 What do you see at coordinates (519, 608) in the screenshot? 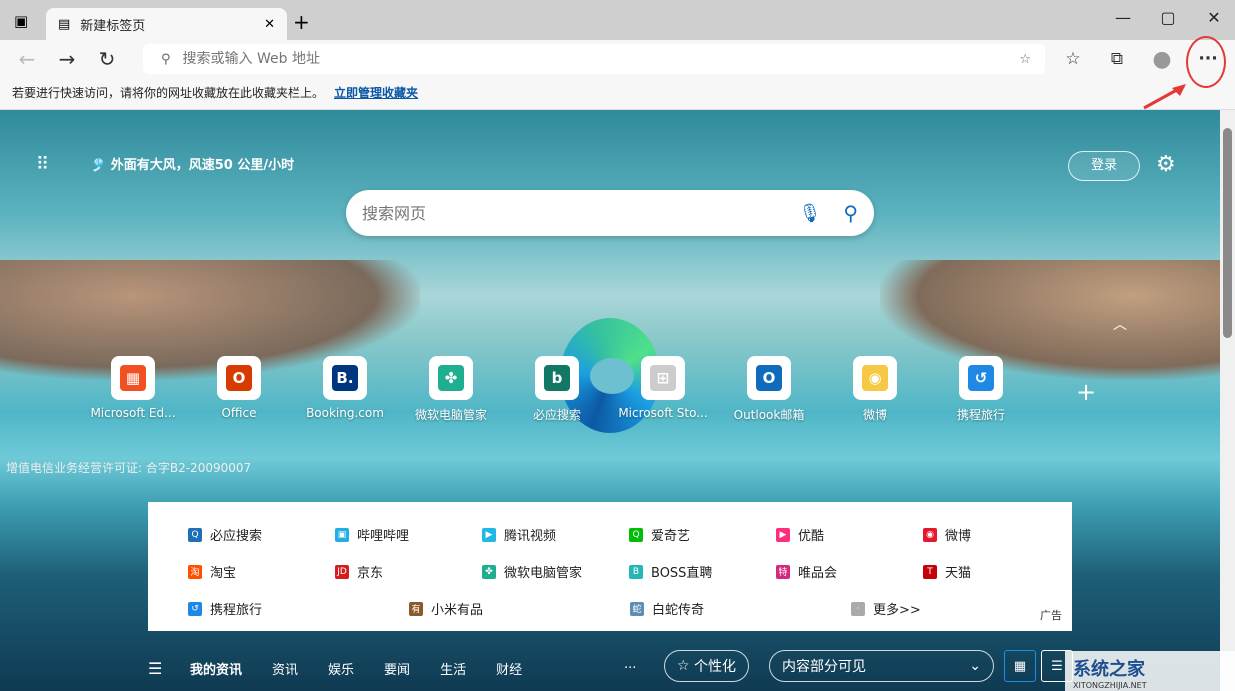
I see `promoted-link: 有小米有品` at bounding box center [519, 608].